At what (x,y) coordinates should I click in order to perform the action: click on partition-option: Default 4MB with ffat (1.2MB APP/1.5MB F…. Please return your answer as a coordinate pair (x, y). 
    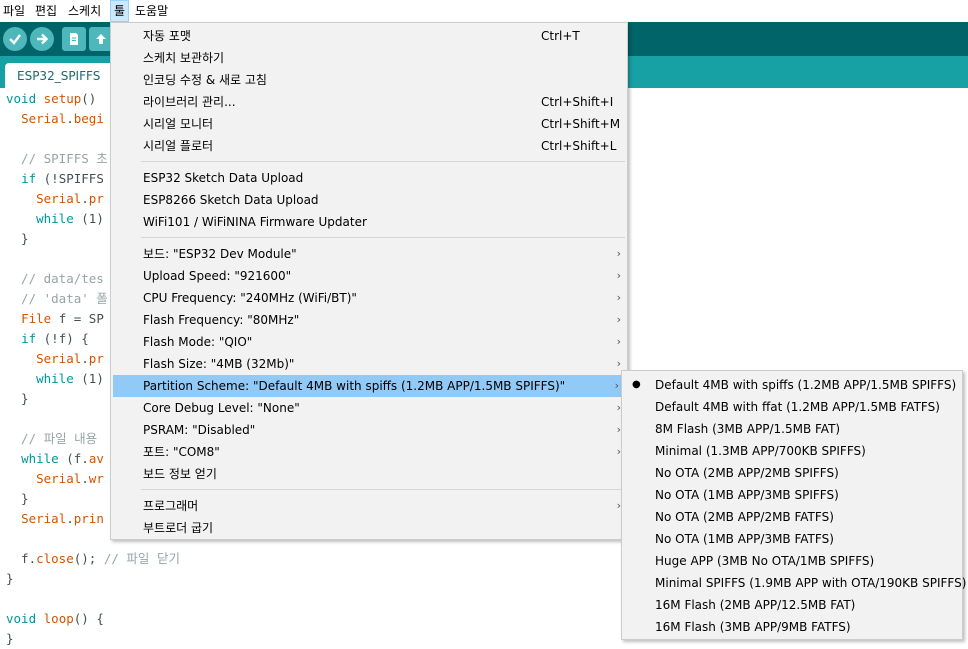
    Looking at the image, I should click on (792, 407).